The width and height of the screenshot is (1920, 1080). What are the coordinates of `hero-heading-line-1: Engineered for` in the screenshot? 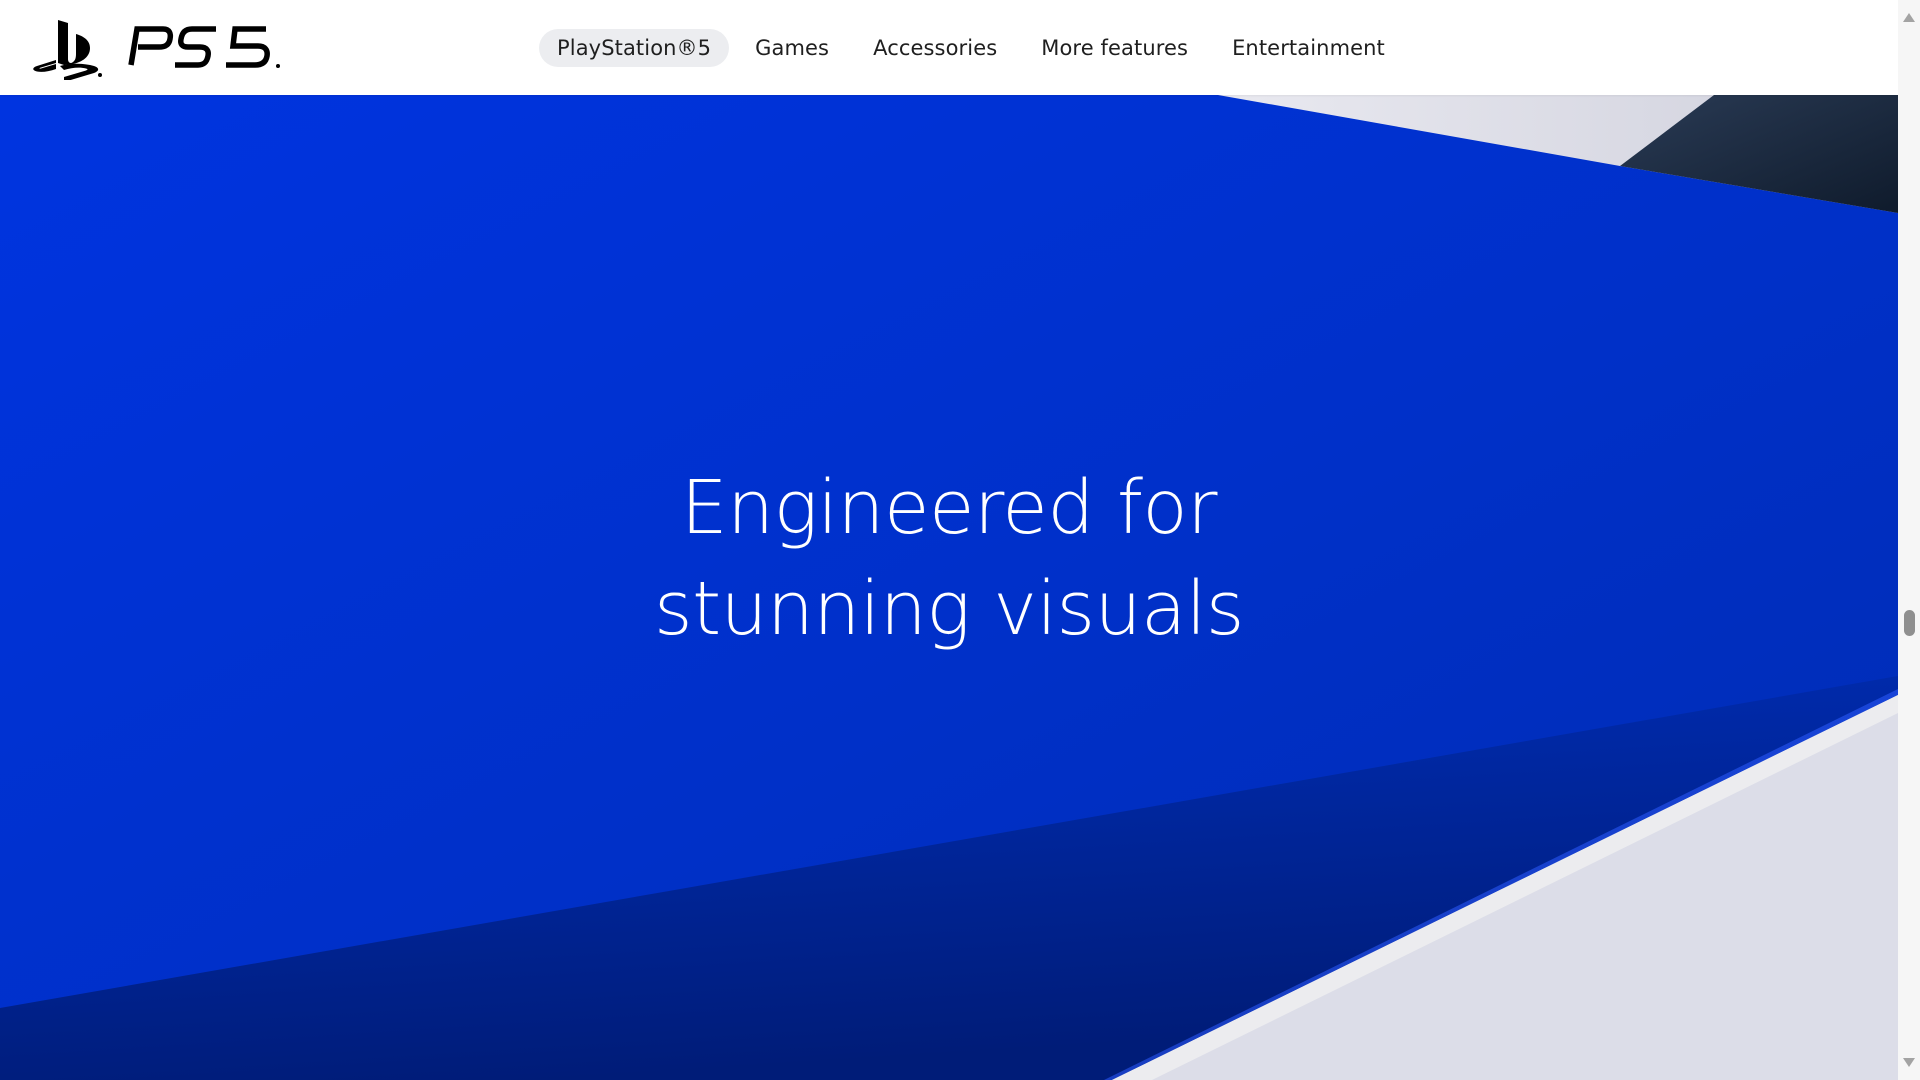 It's located at (949, 508).